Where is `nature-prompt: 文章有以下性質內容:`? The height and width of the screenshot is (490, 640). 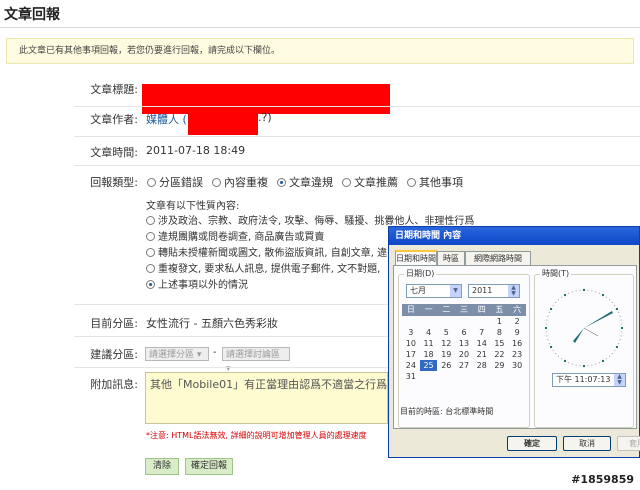
nature-prompt: 文章有以下性質內容: is located at coordinates (193, 206).